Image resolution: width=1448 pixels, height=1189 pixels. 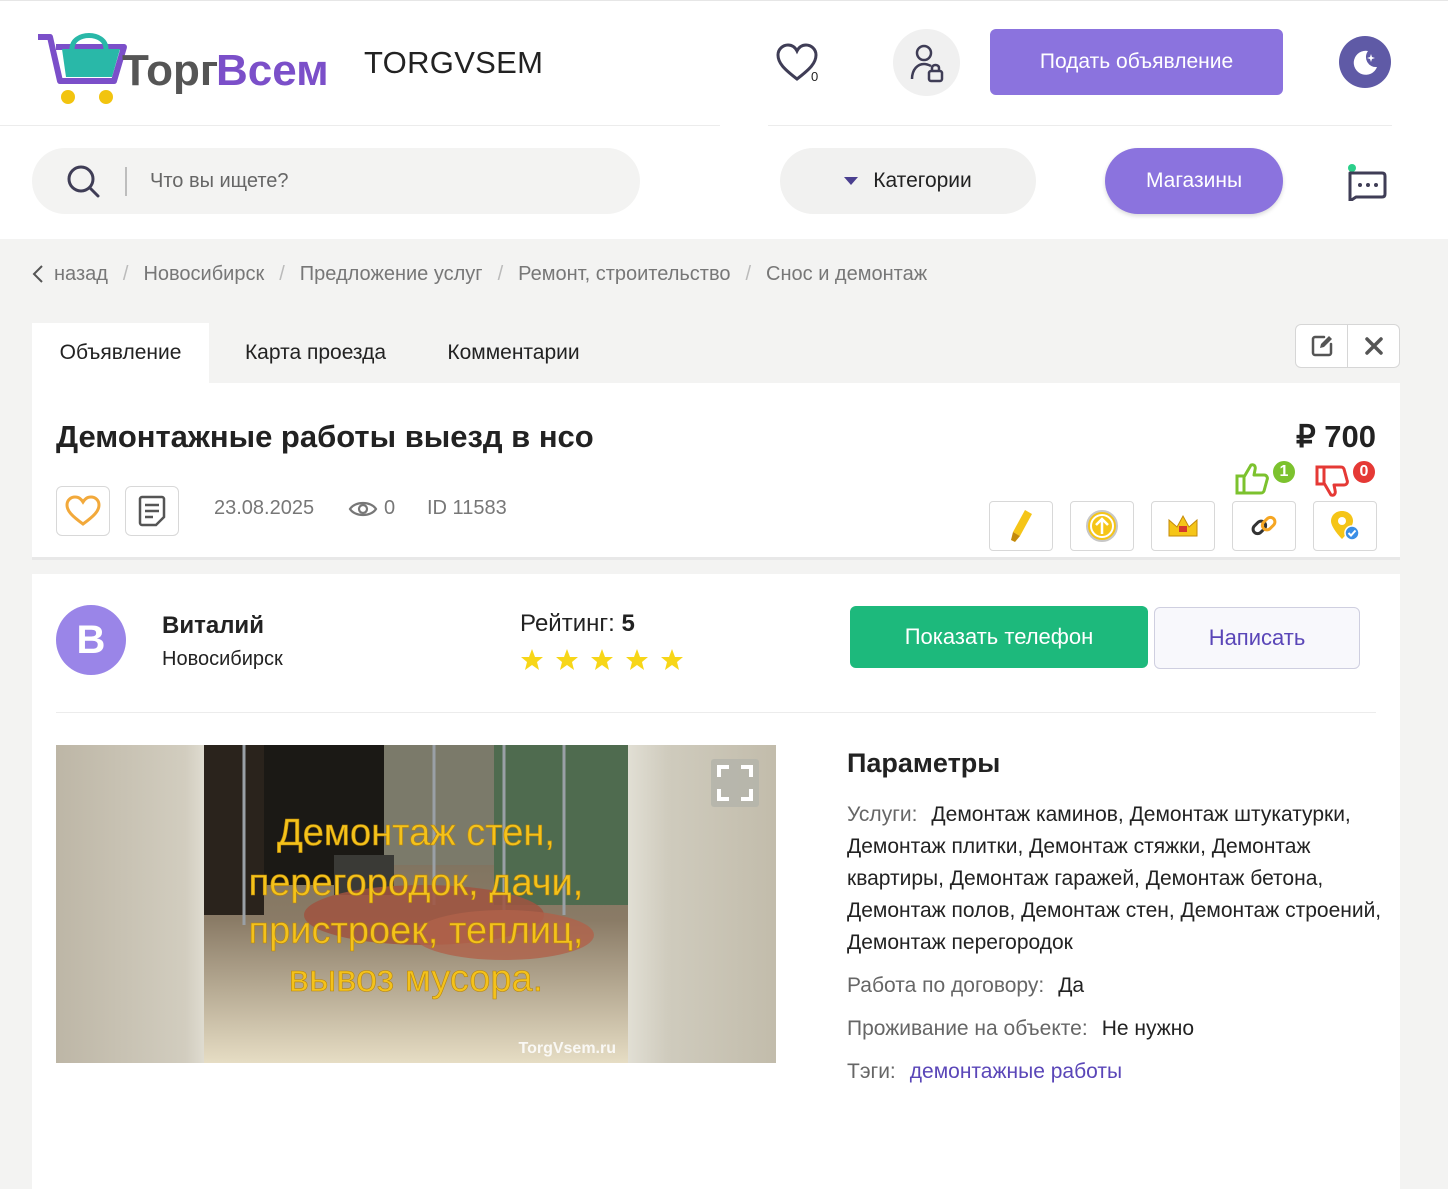 I want to click on param-living: Проживание на объекте: Не нужно, so click(x=1117, y=1029).